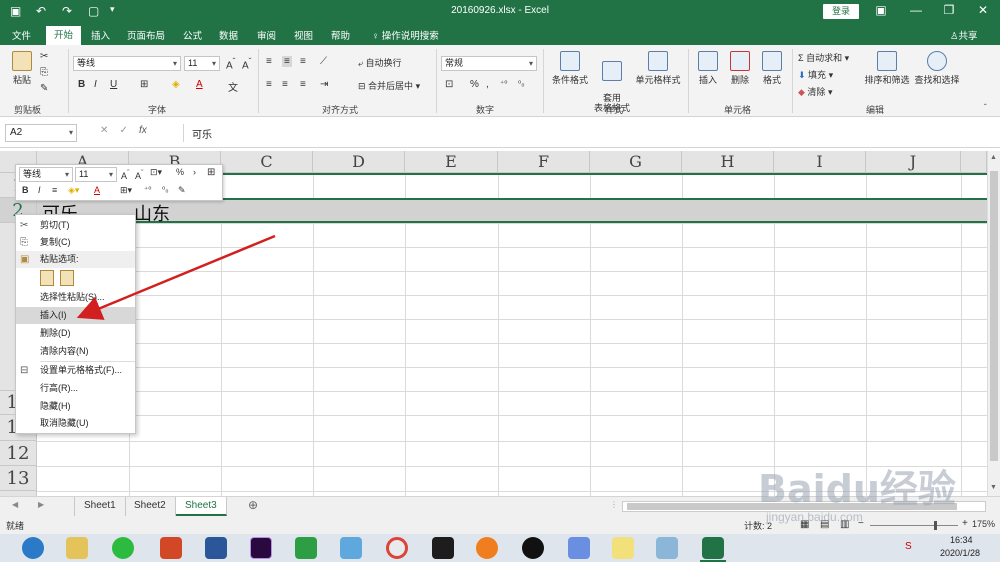 The height and width of the screenshot is (562, 1000). I want to click on format-cells-button: 格式, so click(772, 68).